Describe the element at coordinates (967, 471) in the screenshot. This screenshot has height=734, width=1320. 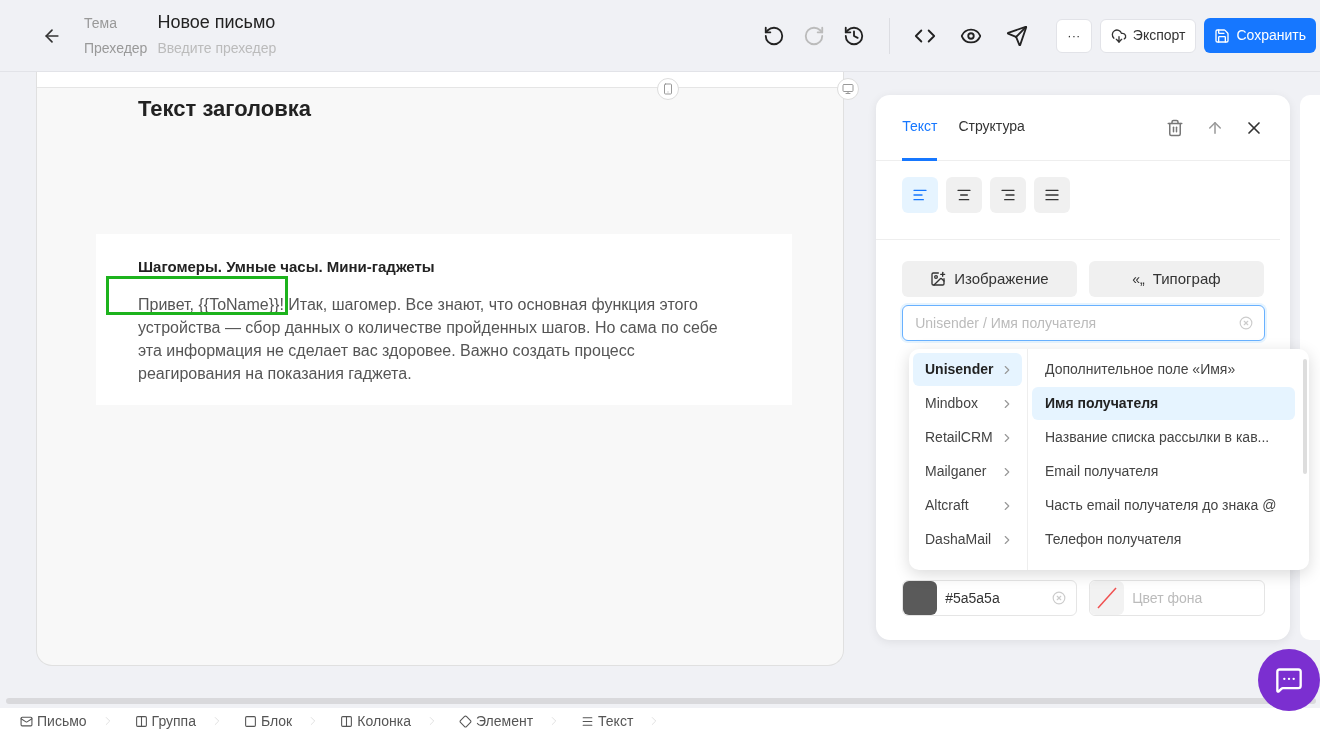
I see `provider-item: Mailganer` at that location.